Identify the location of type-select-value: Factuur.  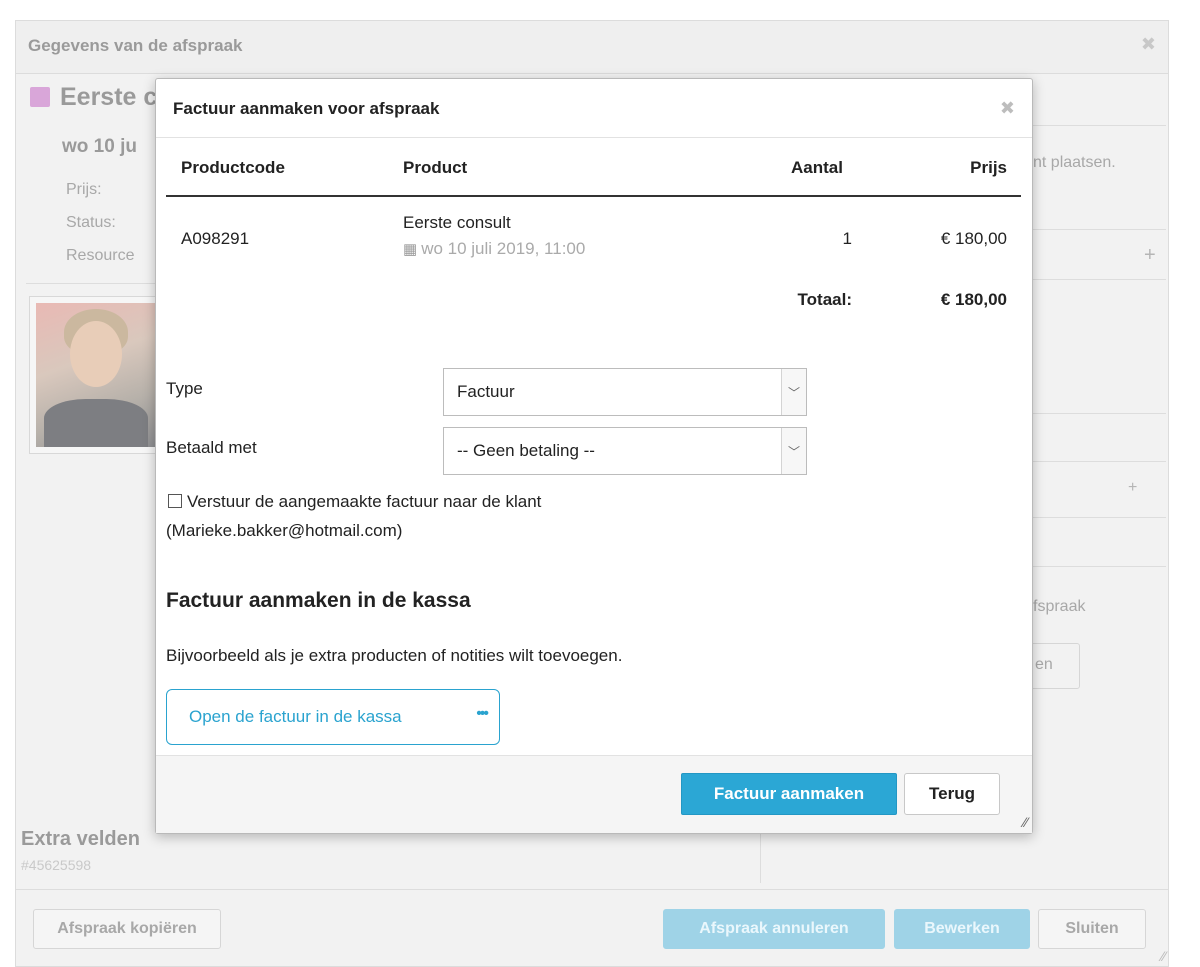
(486, 391).